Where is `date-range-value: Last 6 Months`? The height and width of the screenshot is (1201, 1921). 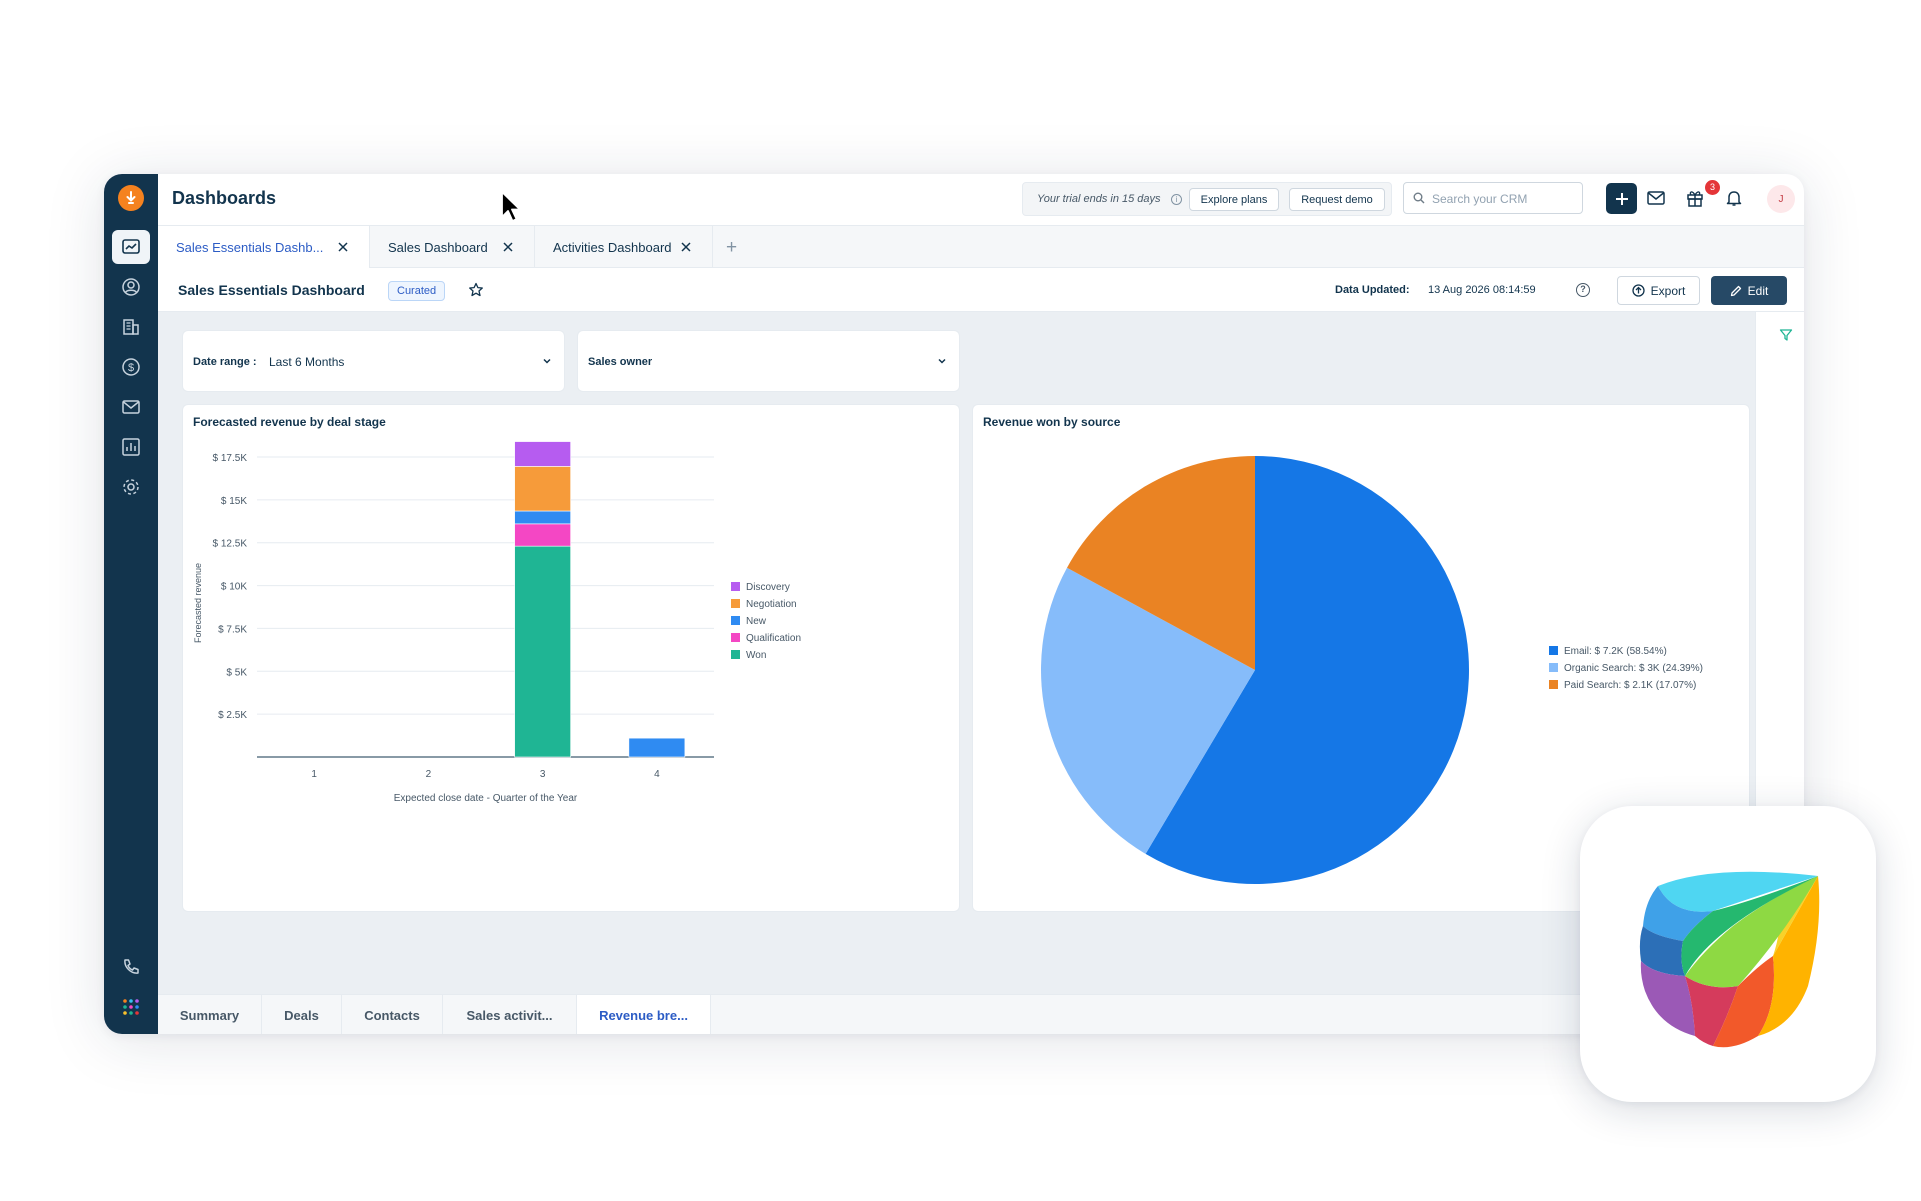 date-range-value: Last 6 Months is located at coordinates (307, 362).